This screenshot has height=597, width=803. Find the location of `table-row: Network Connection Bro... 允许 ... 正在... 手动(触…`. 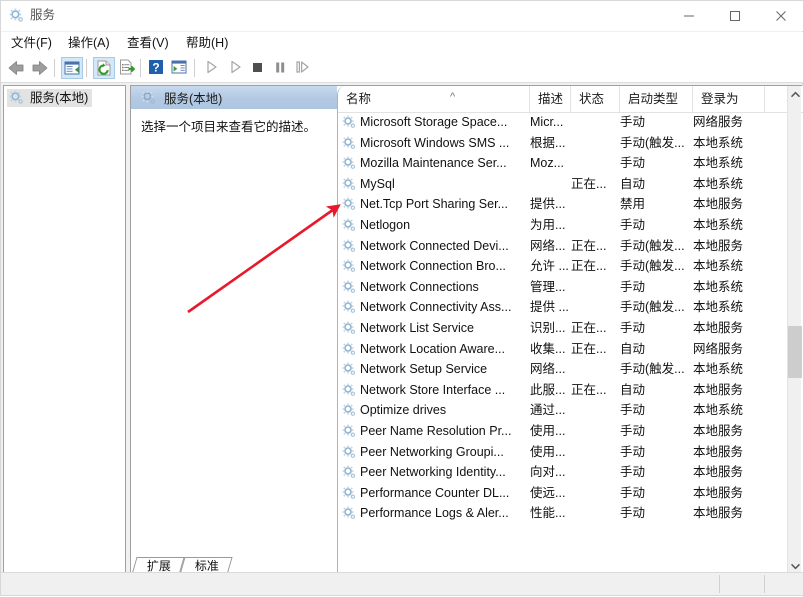

table-row: Network Connection Bro... 允许 ... 正在... 手动(触… is located at coordinates (564, 266).